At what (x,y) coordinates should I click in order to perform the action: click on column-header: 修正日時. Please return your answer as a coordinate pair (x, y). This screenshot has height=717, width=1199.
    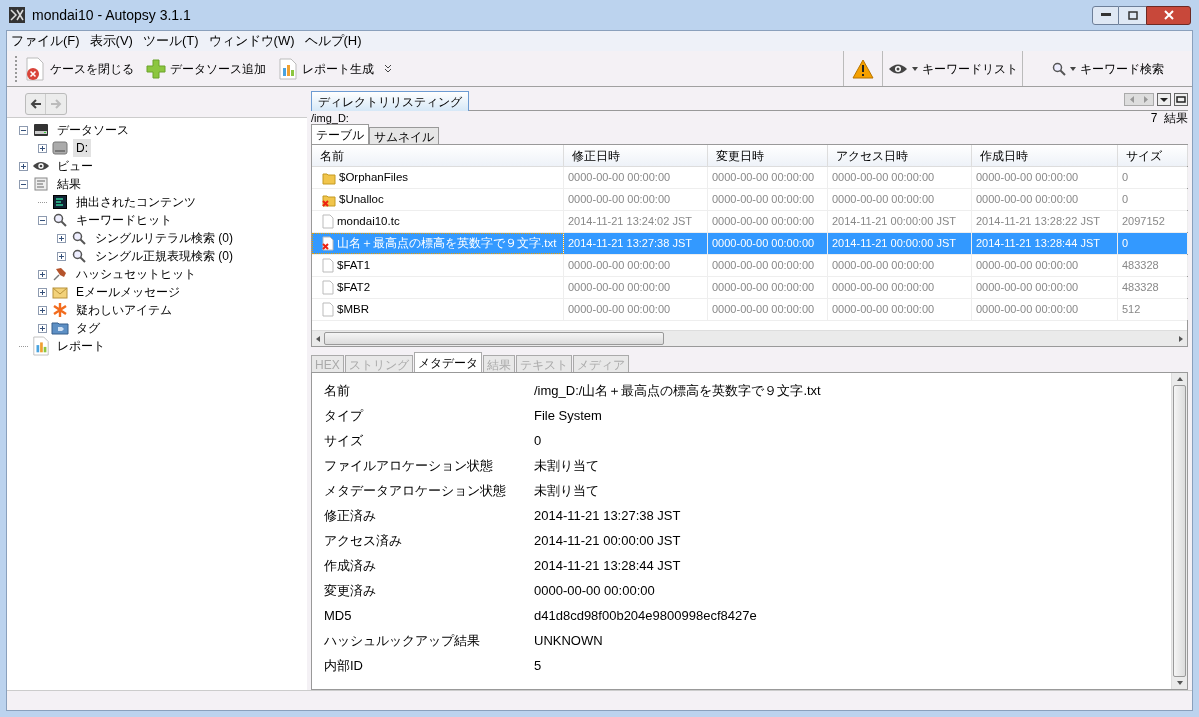
    Looking at the image, I should click on (636, 155).